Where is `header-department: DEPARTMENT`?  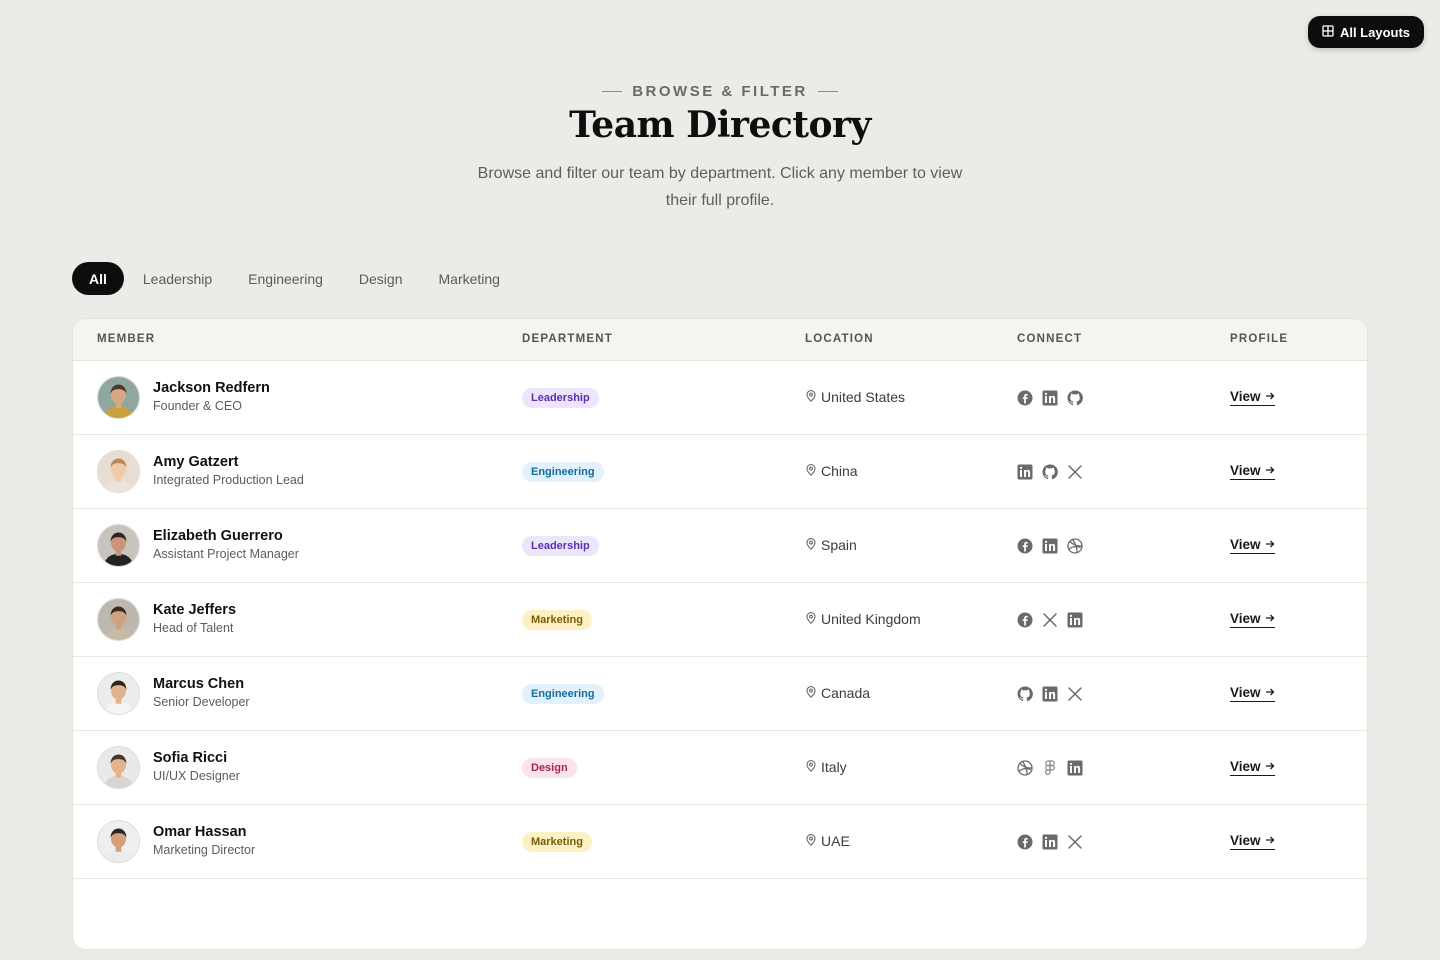 header-department: DEPARTMENT is located at coordinates (568, 339).